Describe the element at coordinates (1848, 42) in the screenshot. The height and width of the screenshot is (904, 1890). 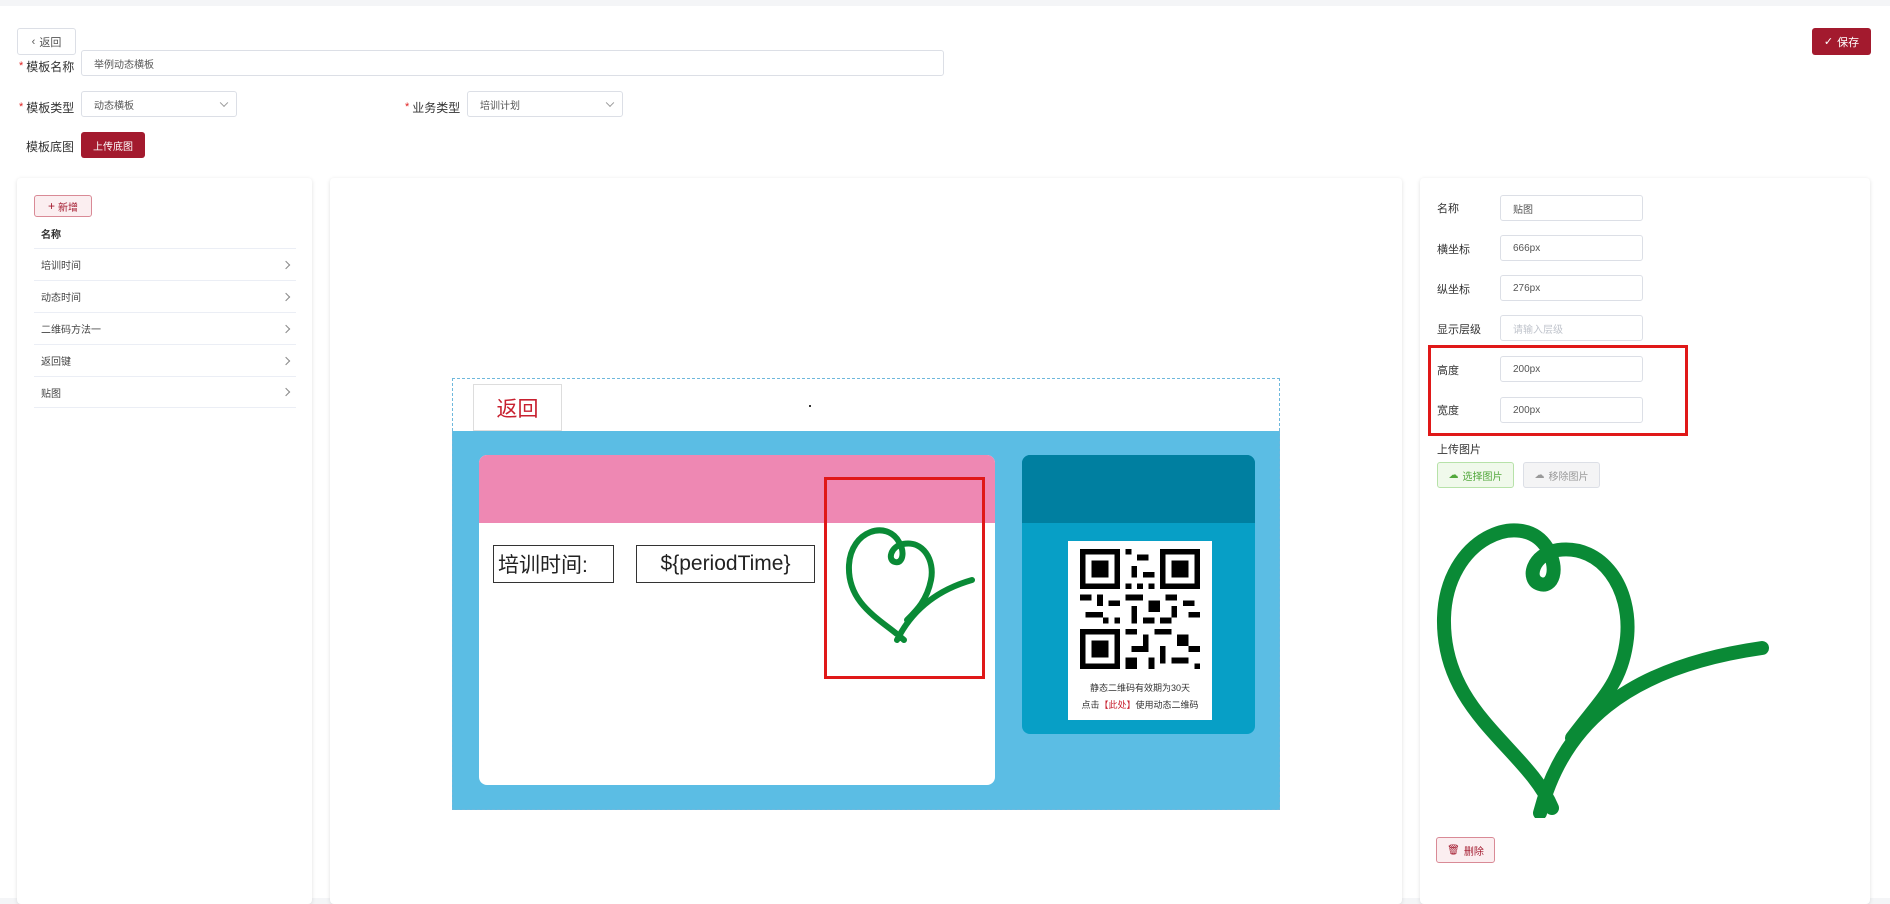
I see `save-button-label: 保存` at that location.